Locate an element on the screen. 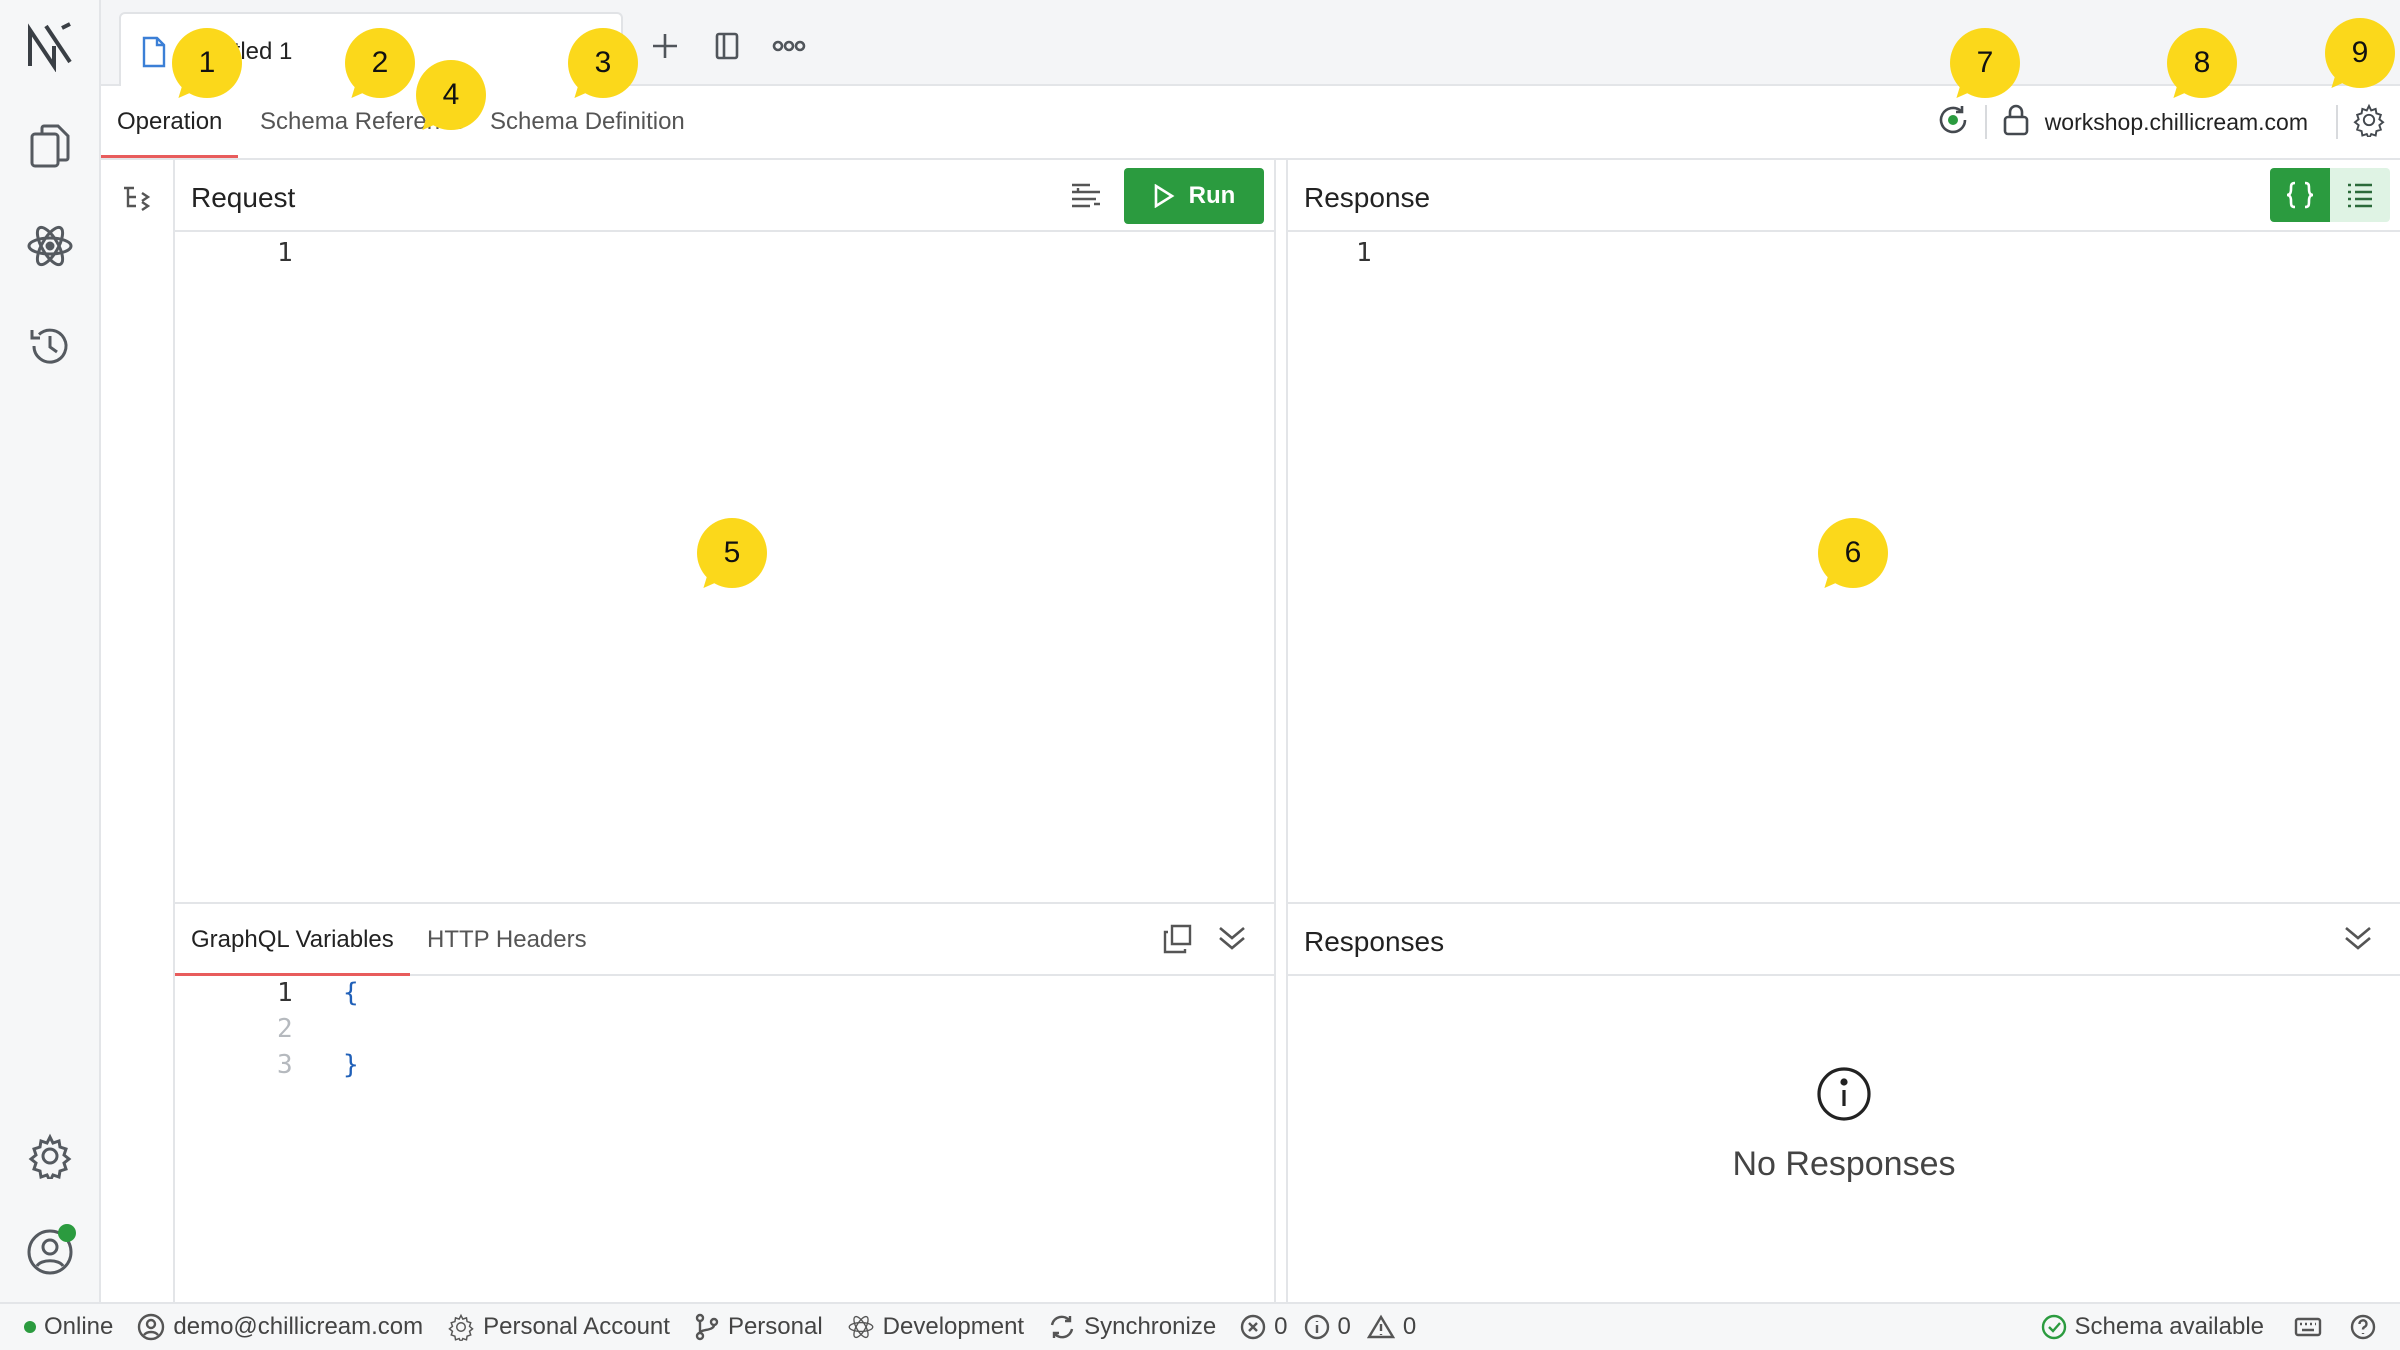  connection-status-icon is located at coordinates (1953, 122).